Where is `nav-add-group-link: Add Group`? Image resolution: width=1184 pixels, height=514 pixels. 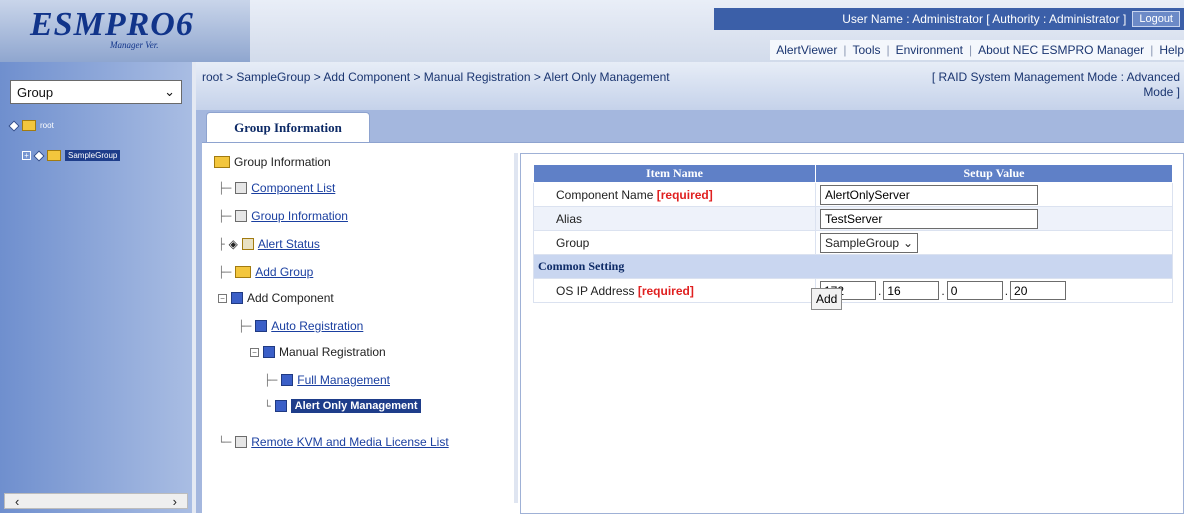
nav-add-group-link: Add Group is located at coordinates (284, 272).